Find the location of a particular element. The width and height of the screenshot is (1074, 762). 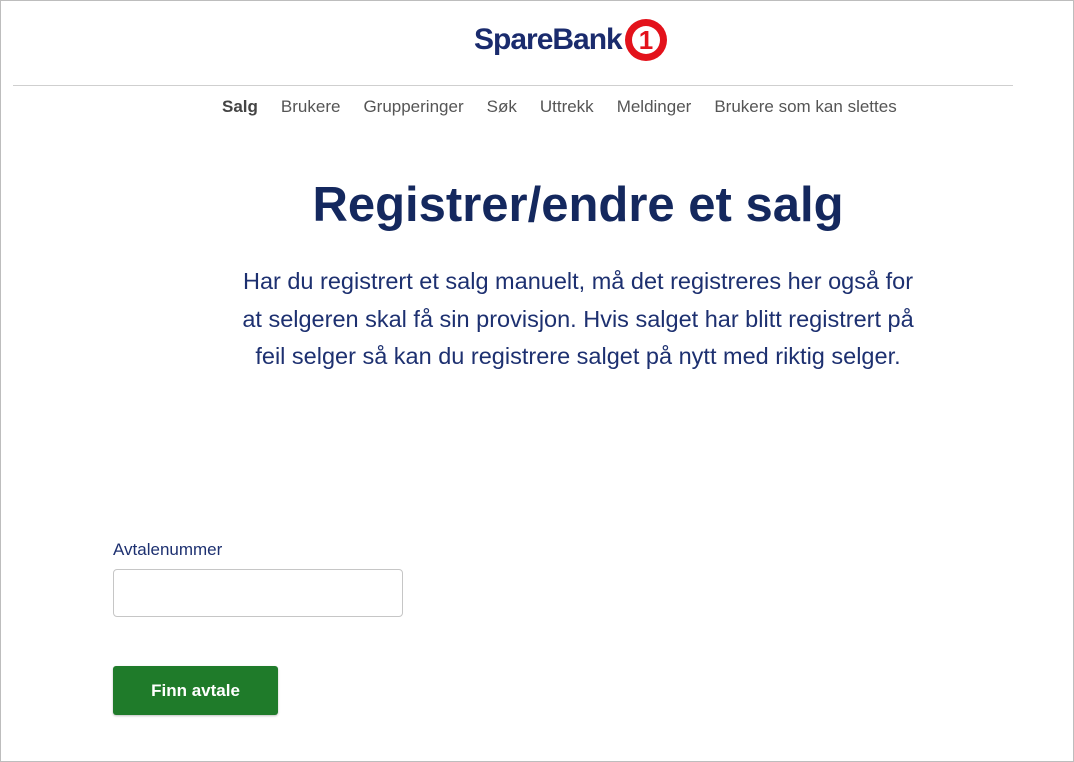

find-agreement-button: Finn avtale is located at coordinates (195, 690).